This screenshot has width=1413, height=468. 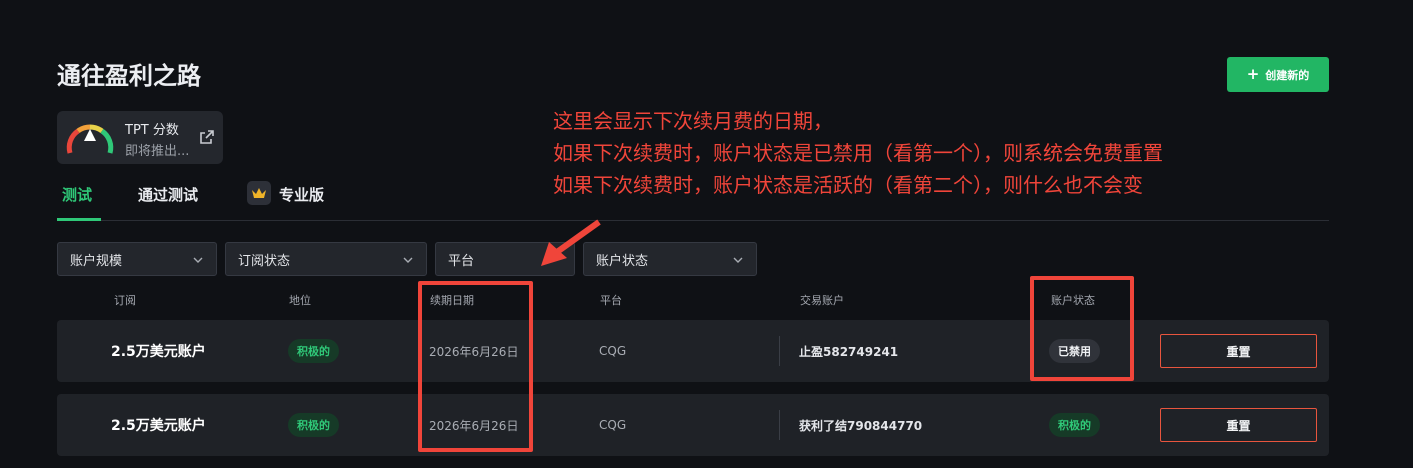 I want to click on tab-test: 测试, so click(x=77, y=194).